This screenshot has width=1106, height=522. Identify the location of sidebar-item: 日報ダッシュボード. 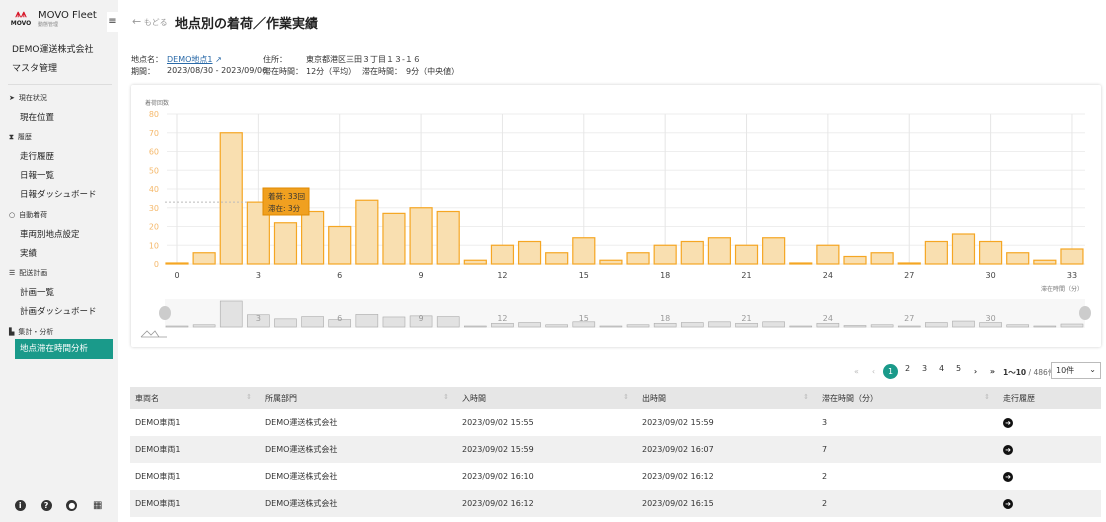
(58, 194).